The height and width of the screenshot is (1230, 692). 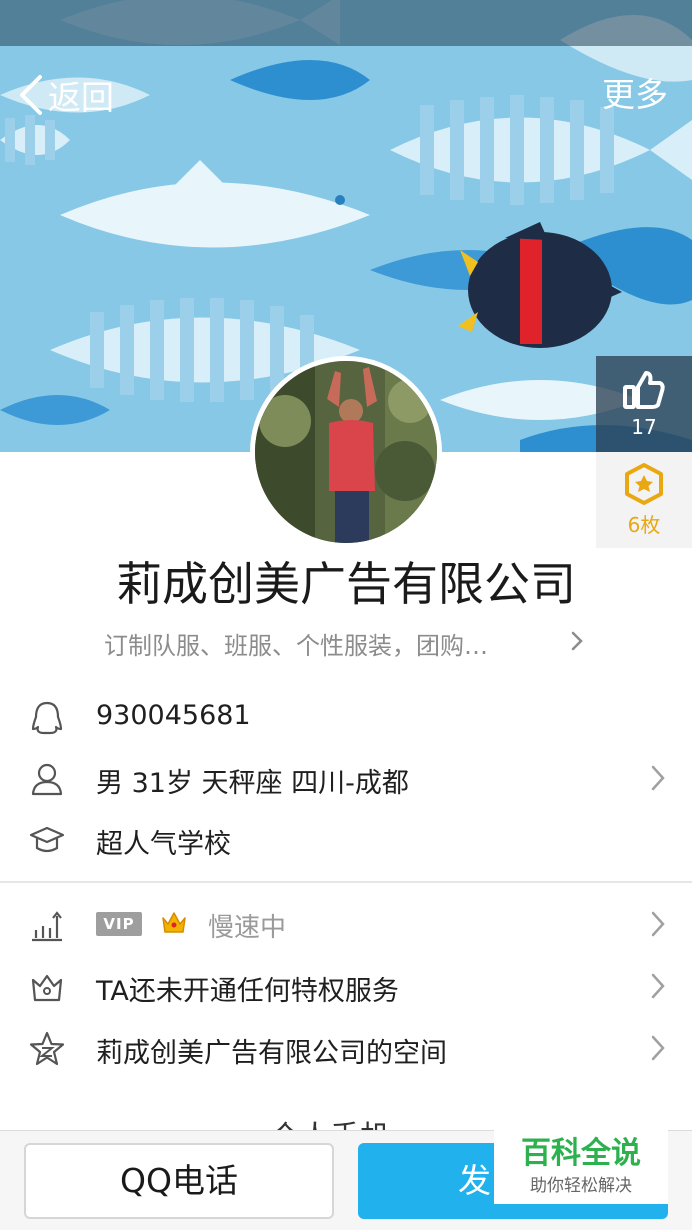 I want to click on status-bar, so click(x=346, y=23).